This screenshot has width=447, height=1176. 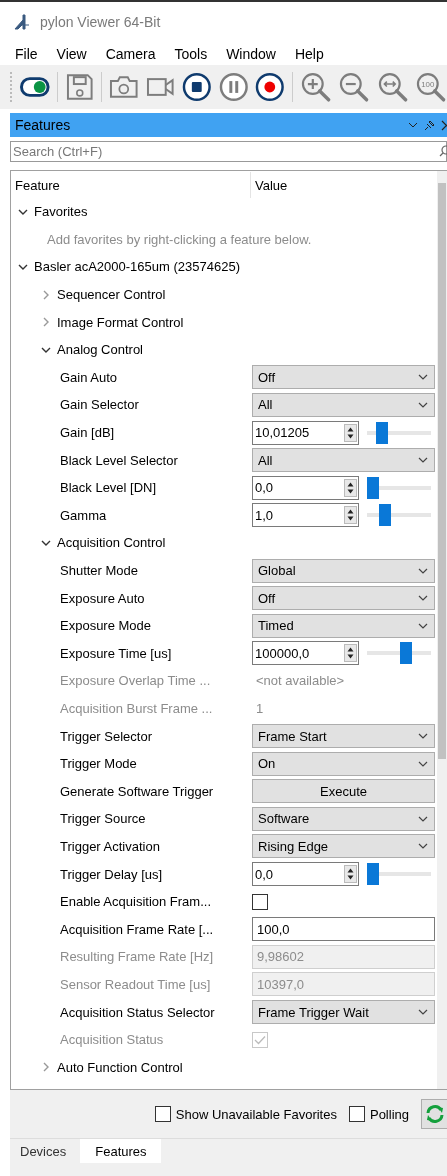 I want to click on spin-field: 10,01205, so click(x=305, y=432).